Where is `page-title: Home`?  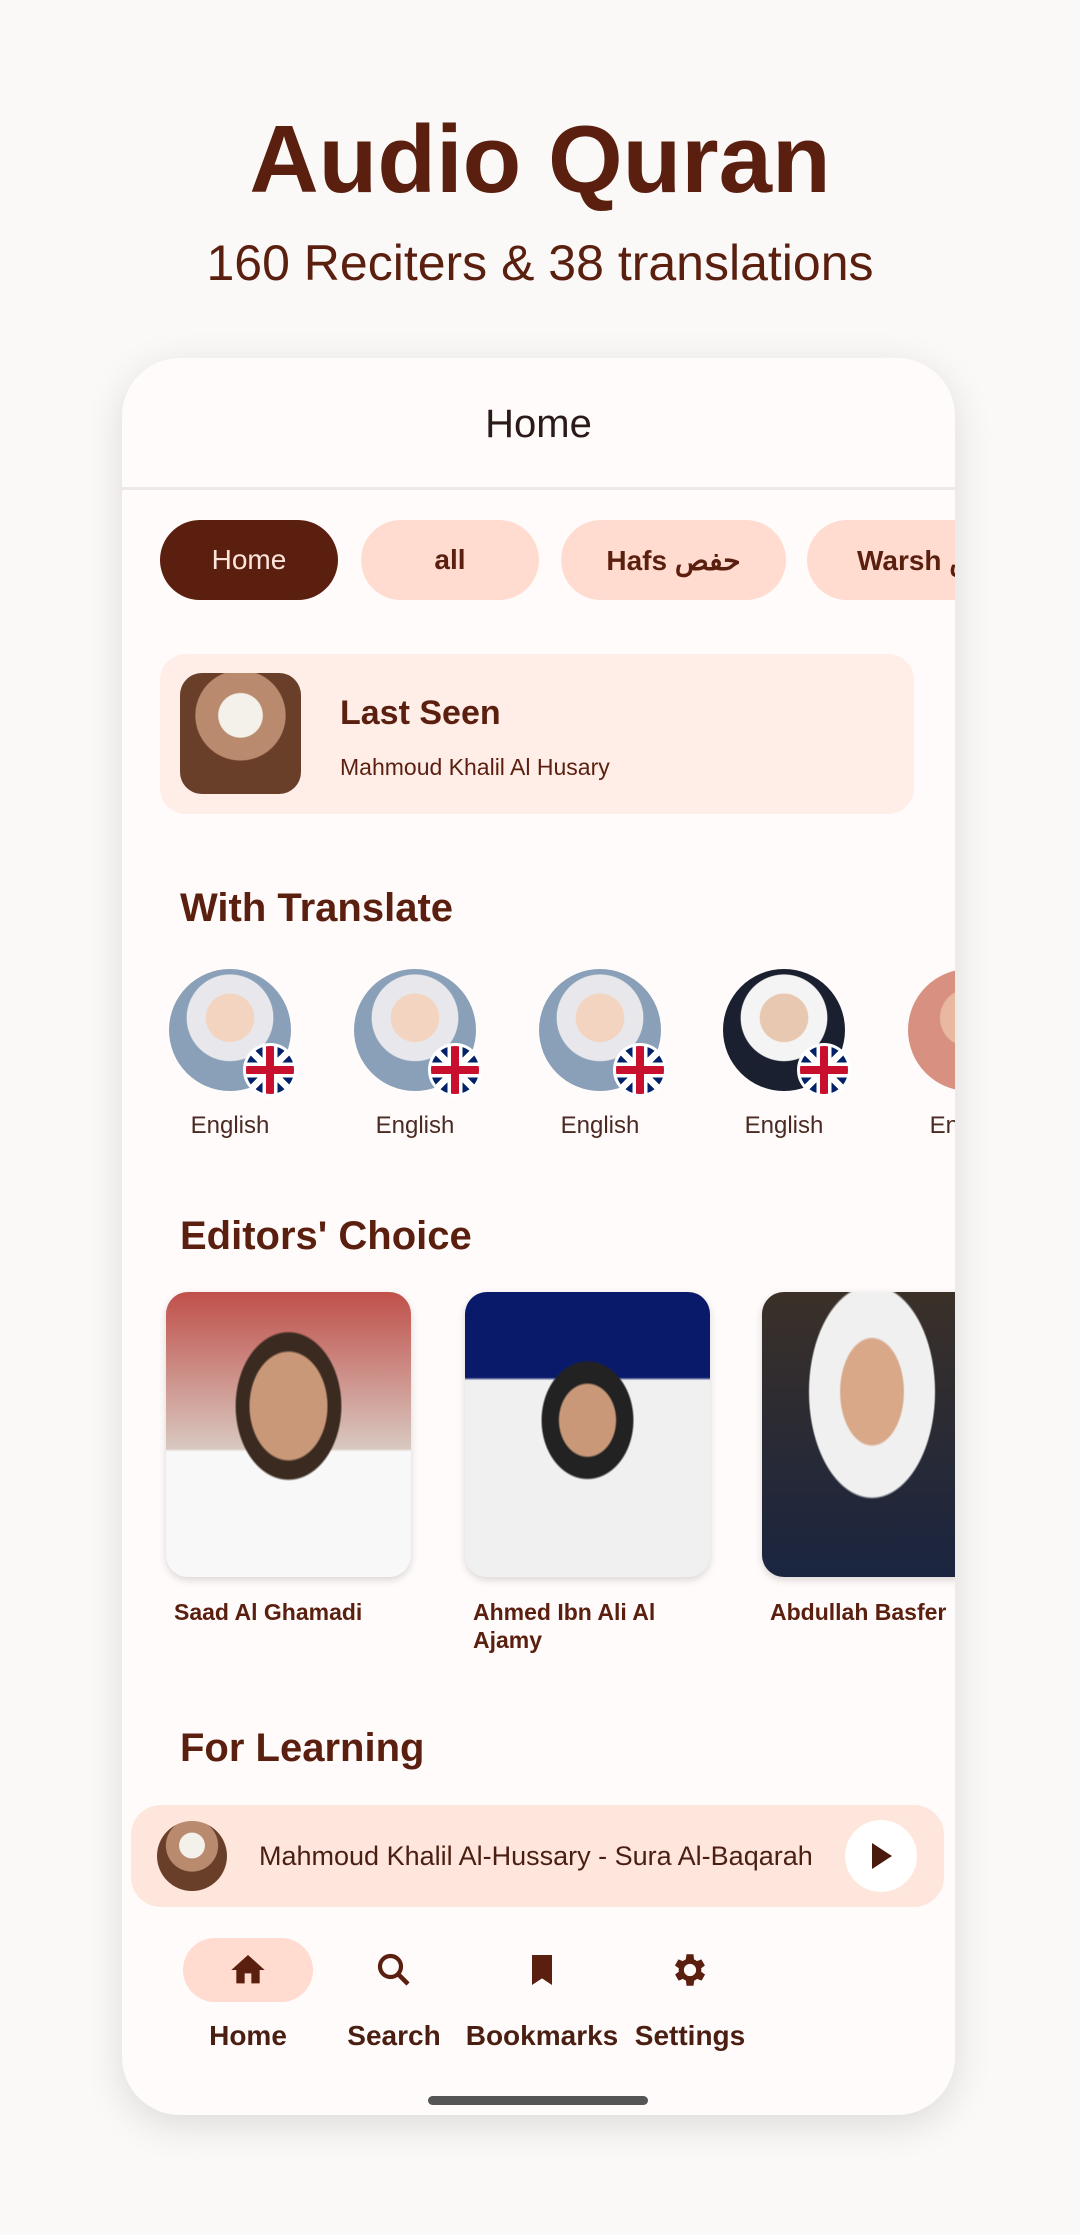
page-title: Home is located at coordinates (538, 424).